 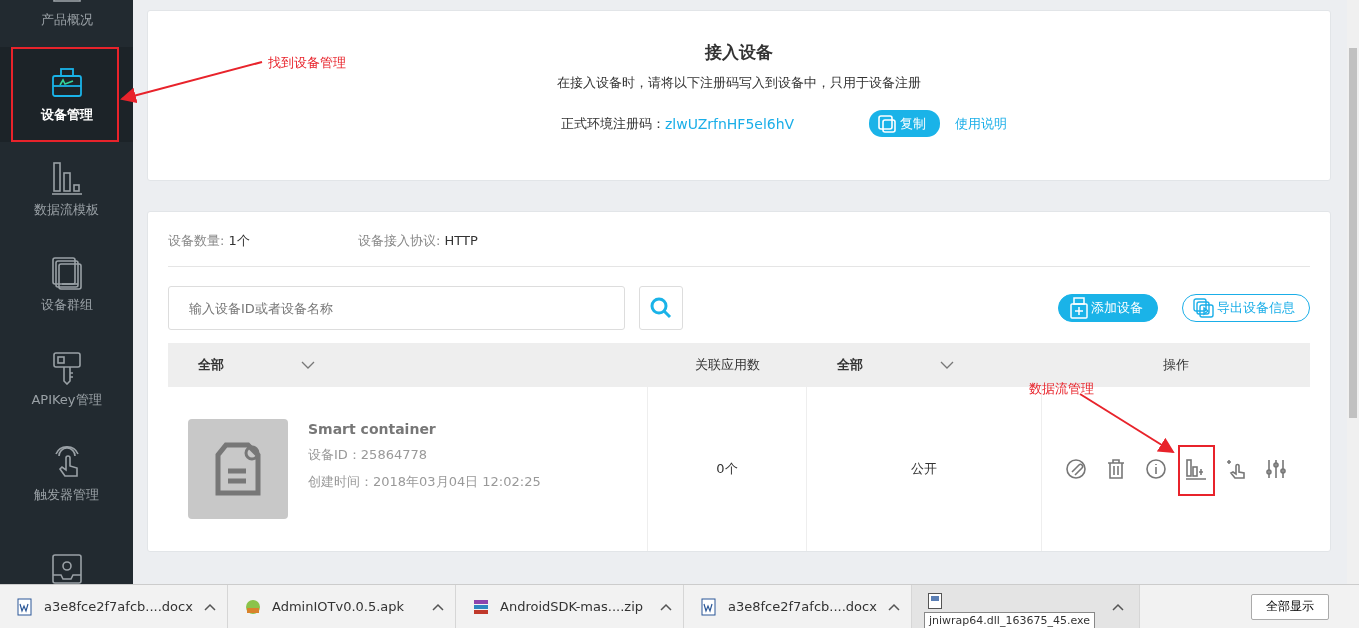 What do you see at coordinates (1116, 469) in the screenshot?
I see `trash-icon` at bounding box center [1116, 469].